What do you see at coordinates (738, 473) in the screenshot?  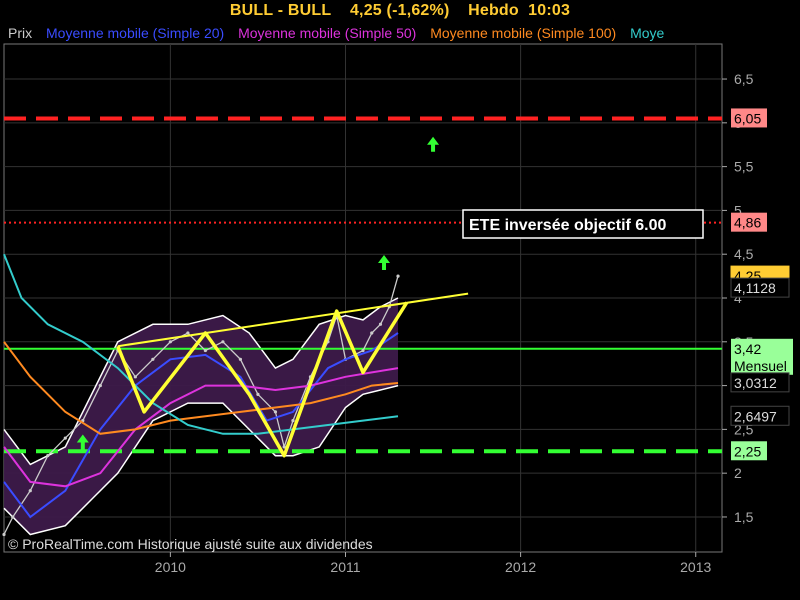 I see `y-tick-label: 2` at bounding box center [738, 473].